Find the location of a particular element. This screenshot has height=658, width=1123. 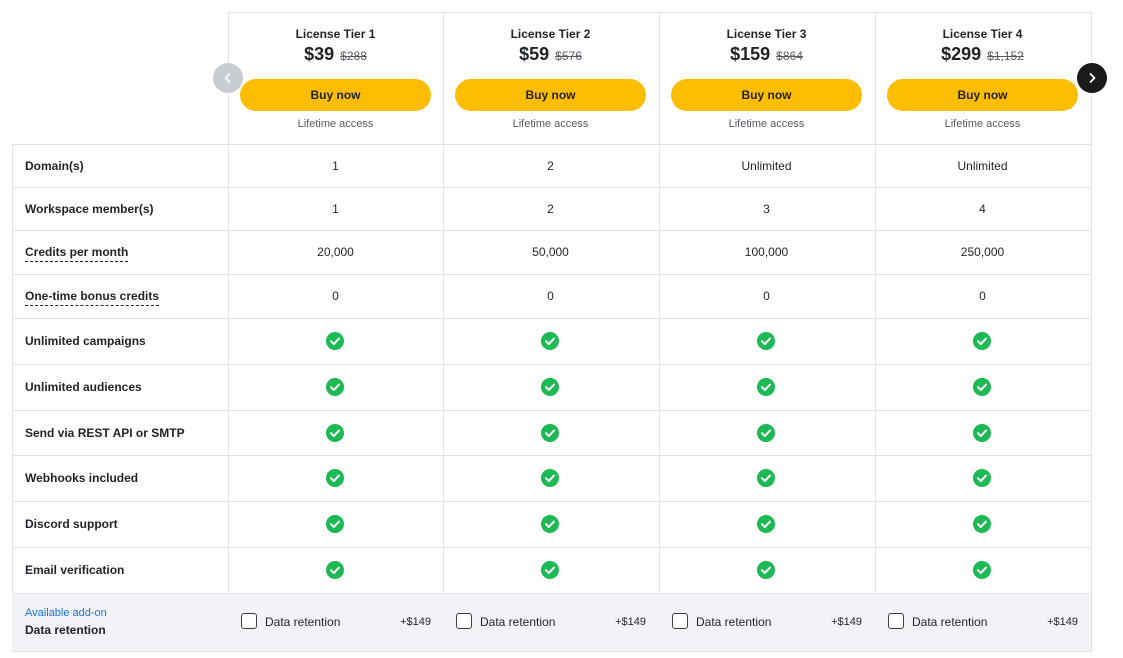

original-price: $288 is located at coordinates (353, 56).